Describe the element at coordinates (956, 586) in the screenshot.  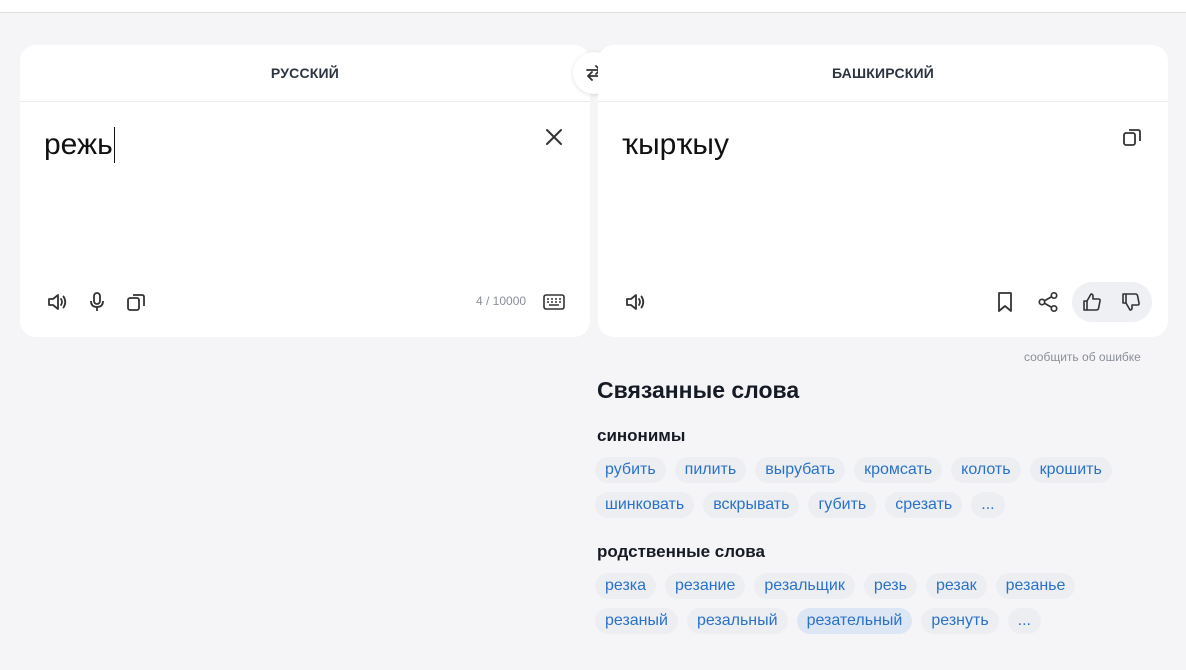
I see `word-chip: резак` at that location.